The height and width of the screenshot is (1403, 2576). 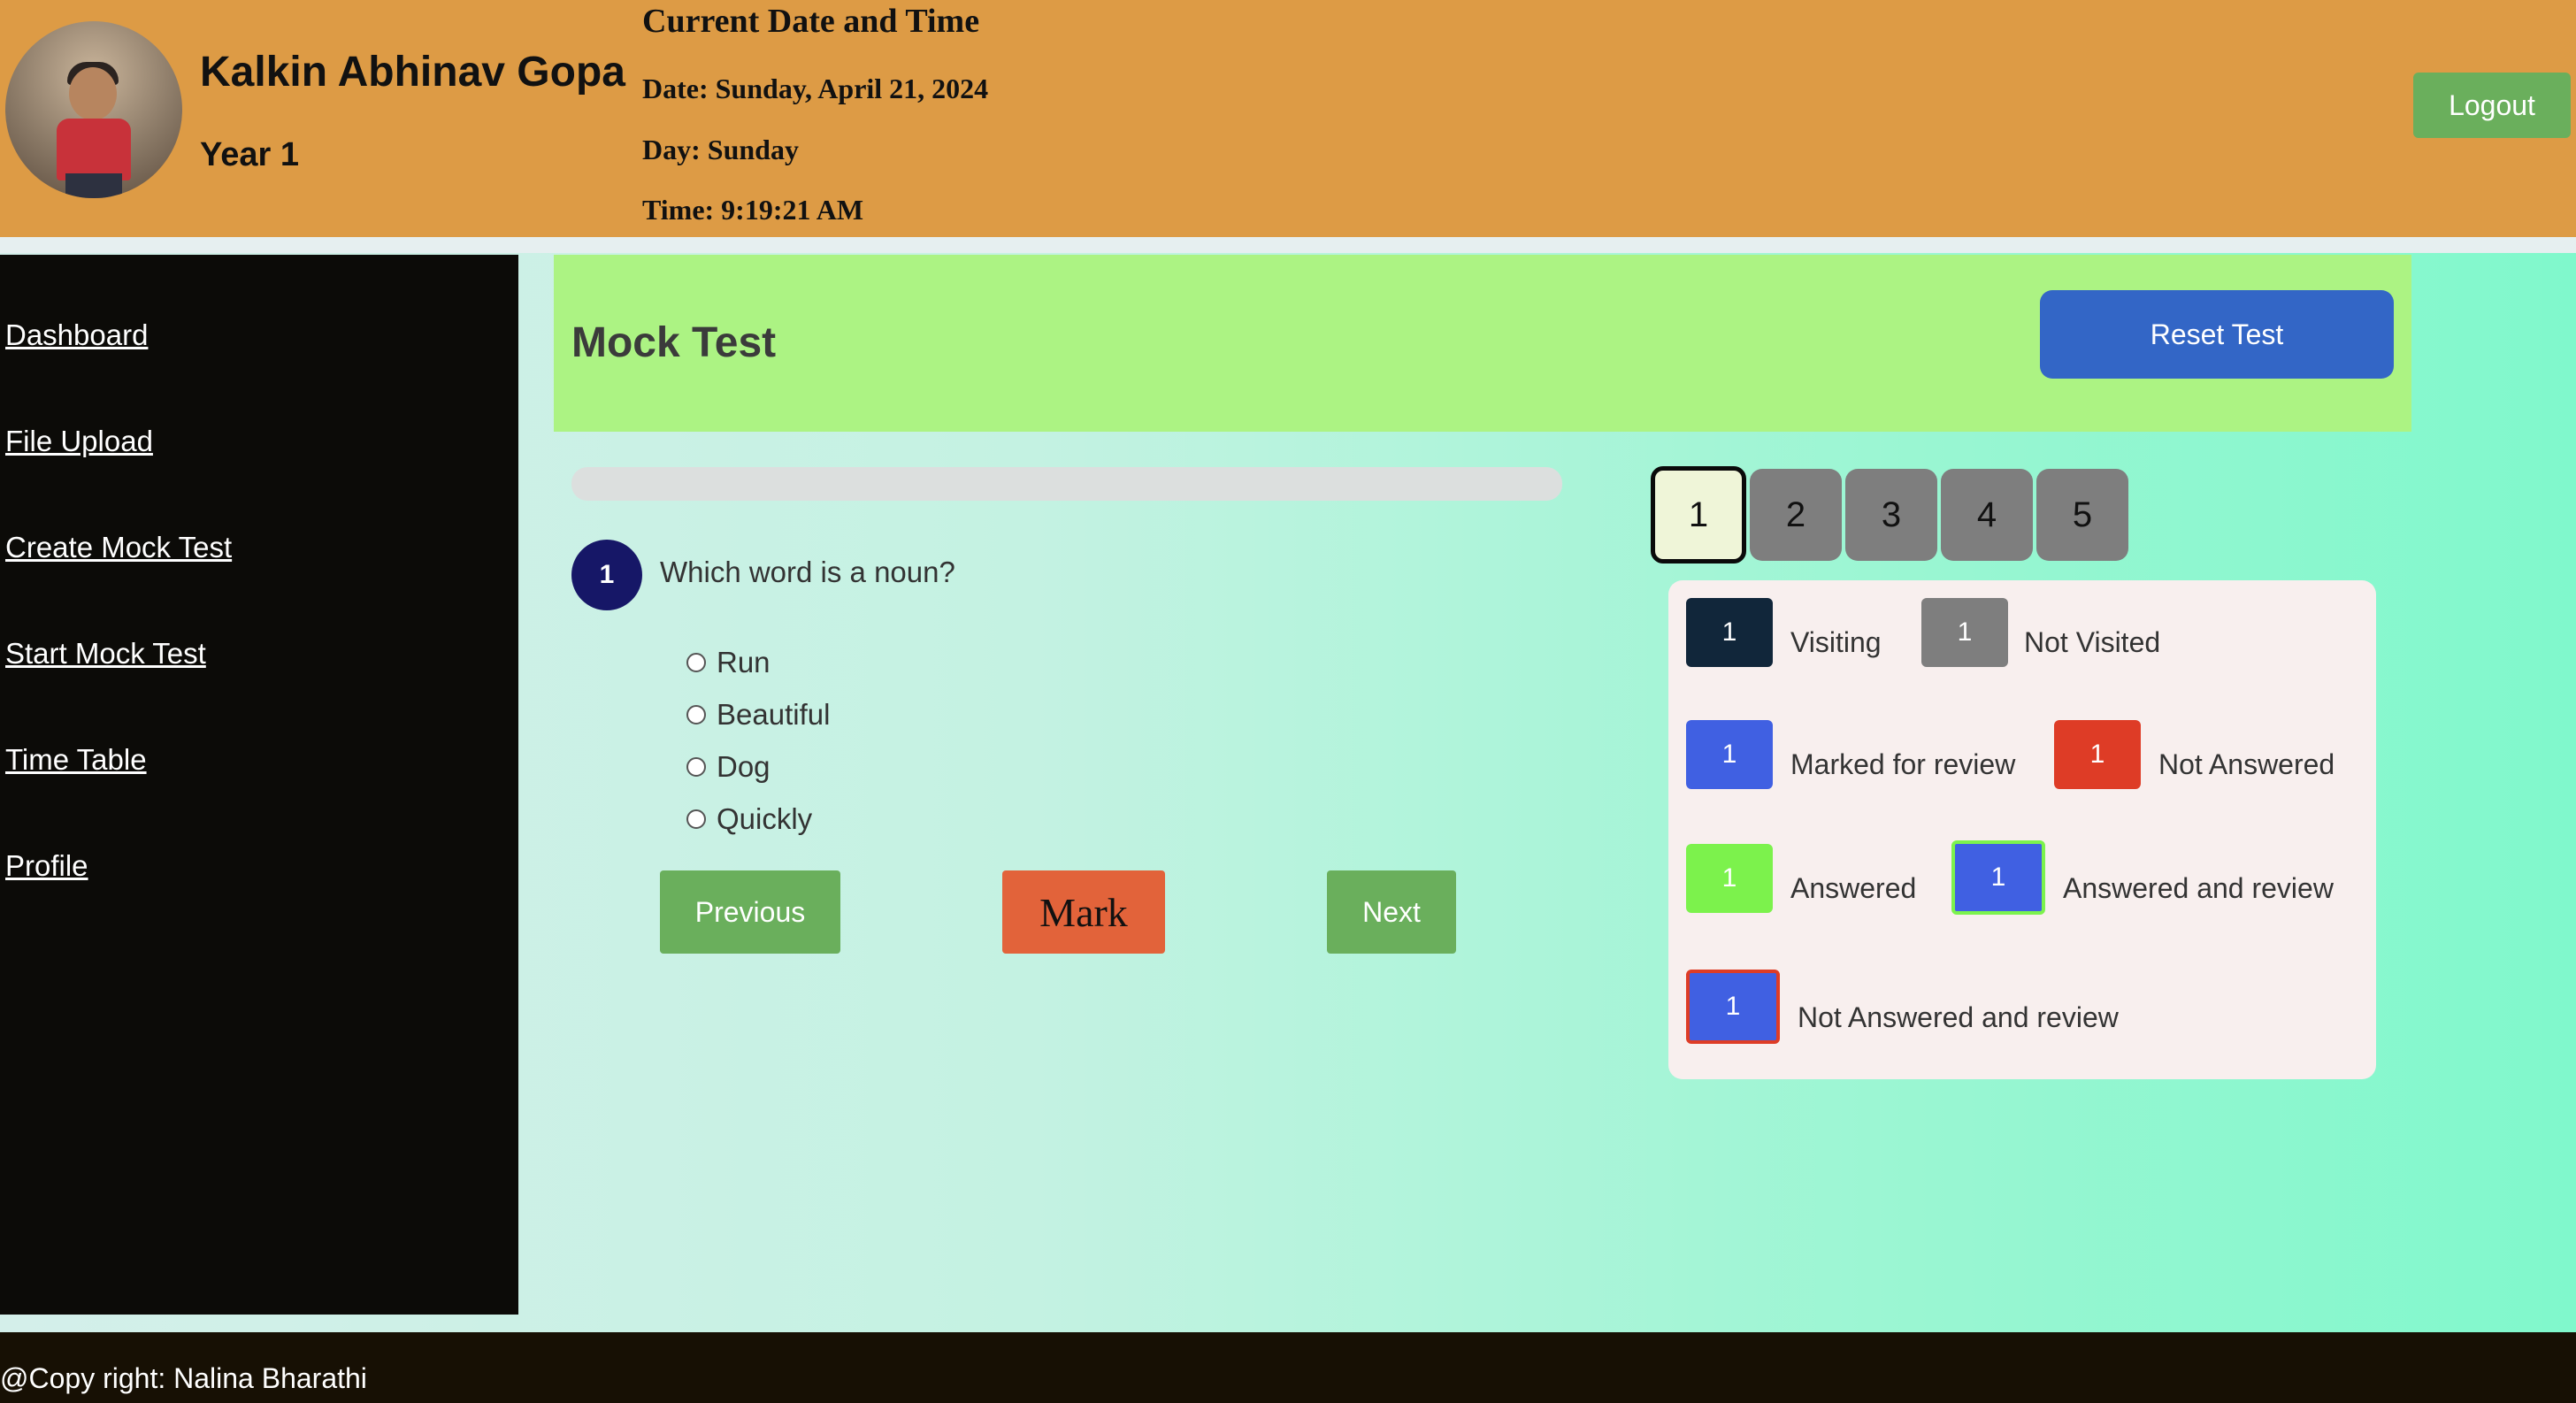 What do you see at coordinates (1796, 515) in the screenshot?
I see `question-nav-2: 2` at bounding box center [1796, 515].